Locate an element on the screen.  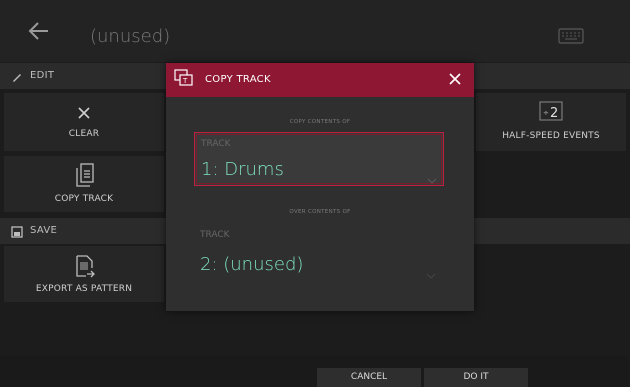
half-speed-events-label: HALF-SPEED EVENTS is located at coordinates (551, 136).